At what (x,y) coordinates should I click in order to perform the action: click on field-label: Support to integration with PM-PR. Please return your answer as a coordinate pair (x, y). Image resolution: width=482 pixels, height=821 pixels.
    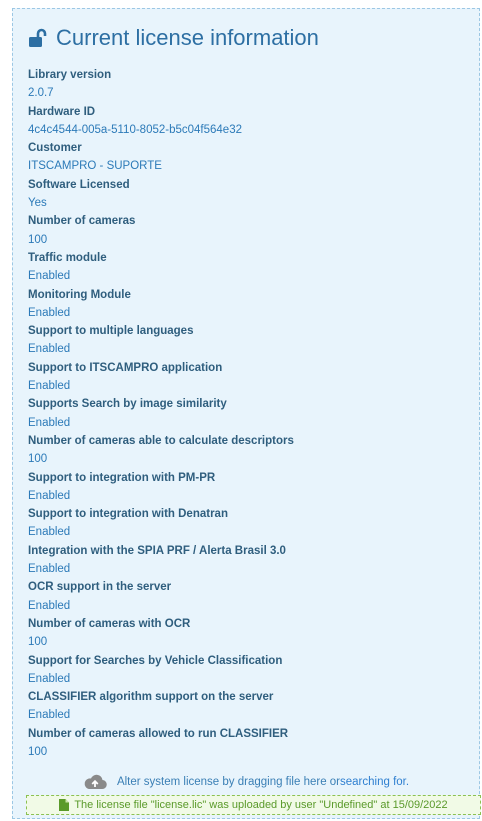
    Looking at the image, I should click on (122, 477).